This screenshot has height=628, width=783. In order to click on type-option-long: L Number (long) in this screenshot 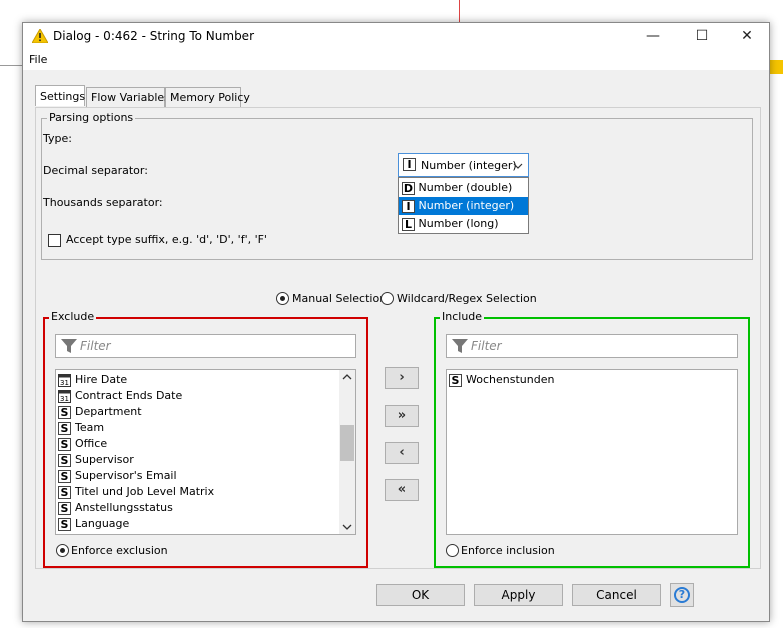, I will do `click(463, 224)`.